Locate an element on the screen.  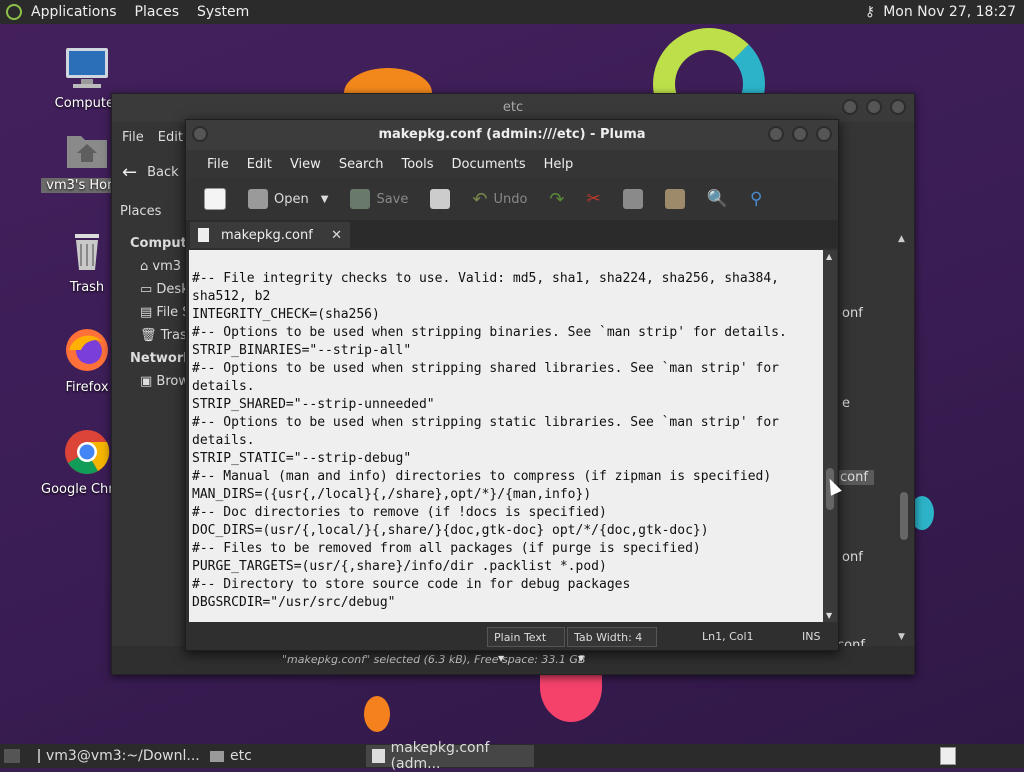
save-button: Save is located at coordinates (379, 199).